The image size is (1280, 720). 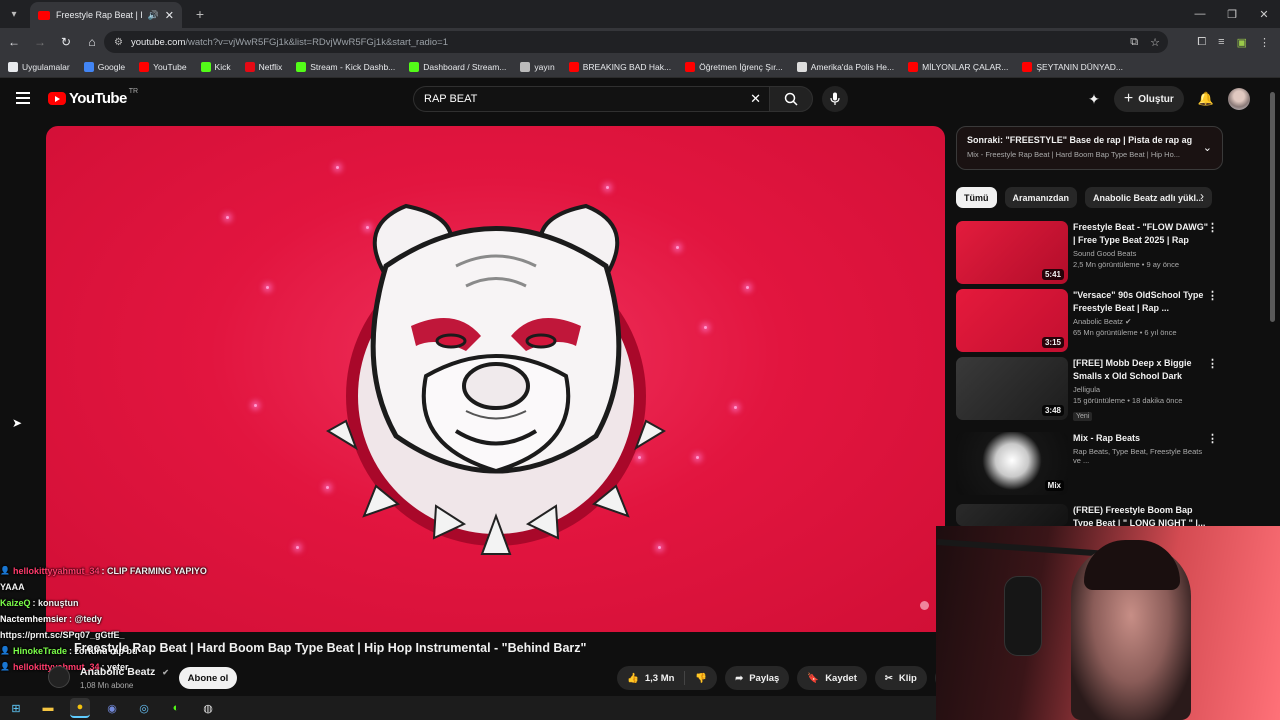 What do you see at coordinates (1155, 42) in the screenshot?
I see `bookmark-star-icon: ☆` at bounding box center [1155, 42].